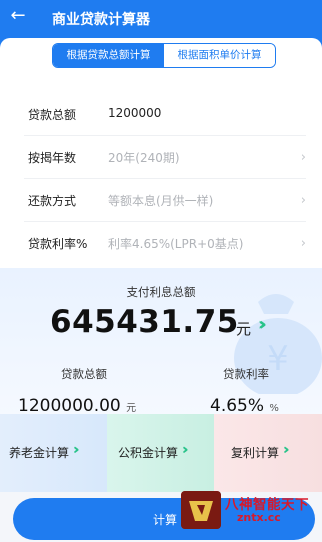 Image resolution: width=322 pixels, height=542 pixels. What do you see at coordinates (274, 408) in the screenshot?
I see `rate-unit: %` at bounding box center [274, 408].